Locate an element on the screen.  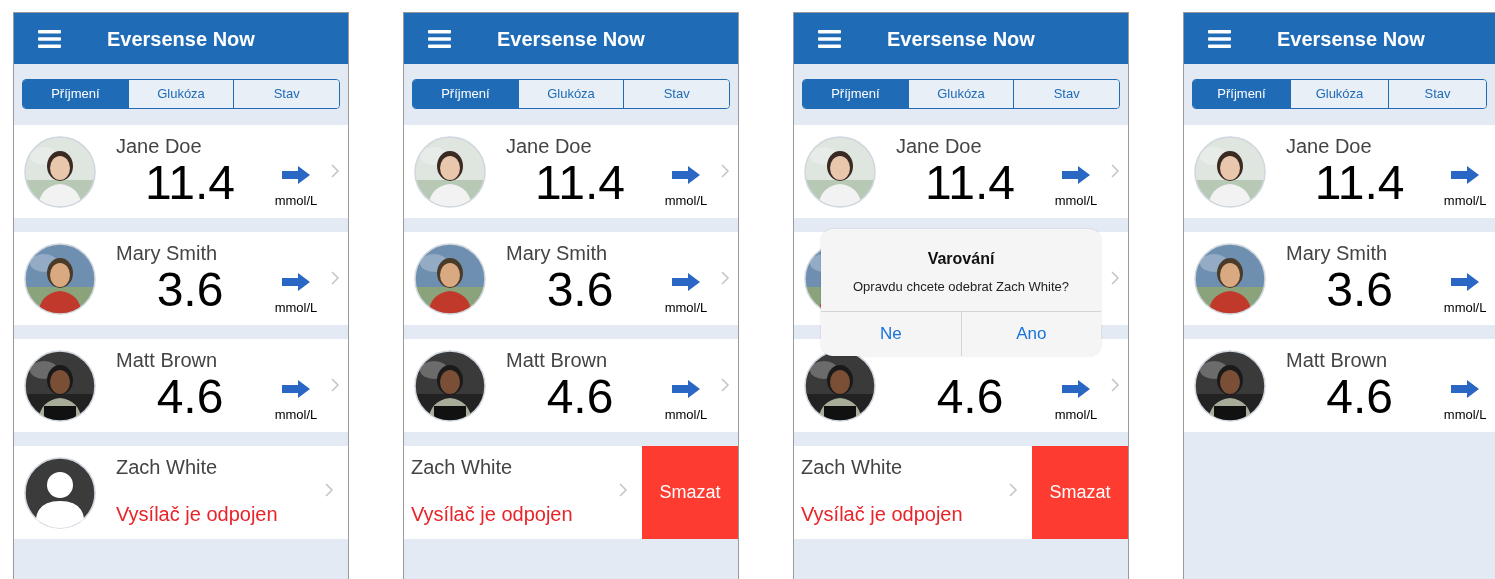
dialog-button: Ano is located at coordinates (1030, 333).